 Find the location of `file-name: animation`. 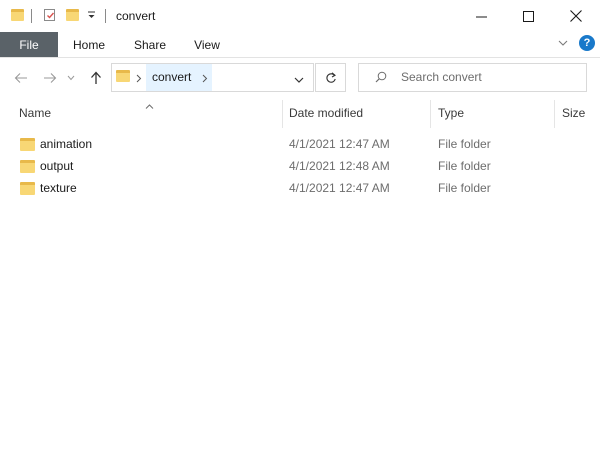

file-name: animation is located at coordinates (66, 144).